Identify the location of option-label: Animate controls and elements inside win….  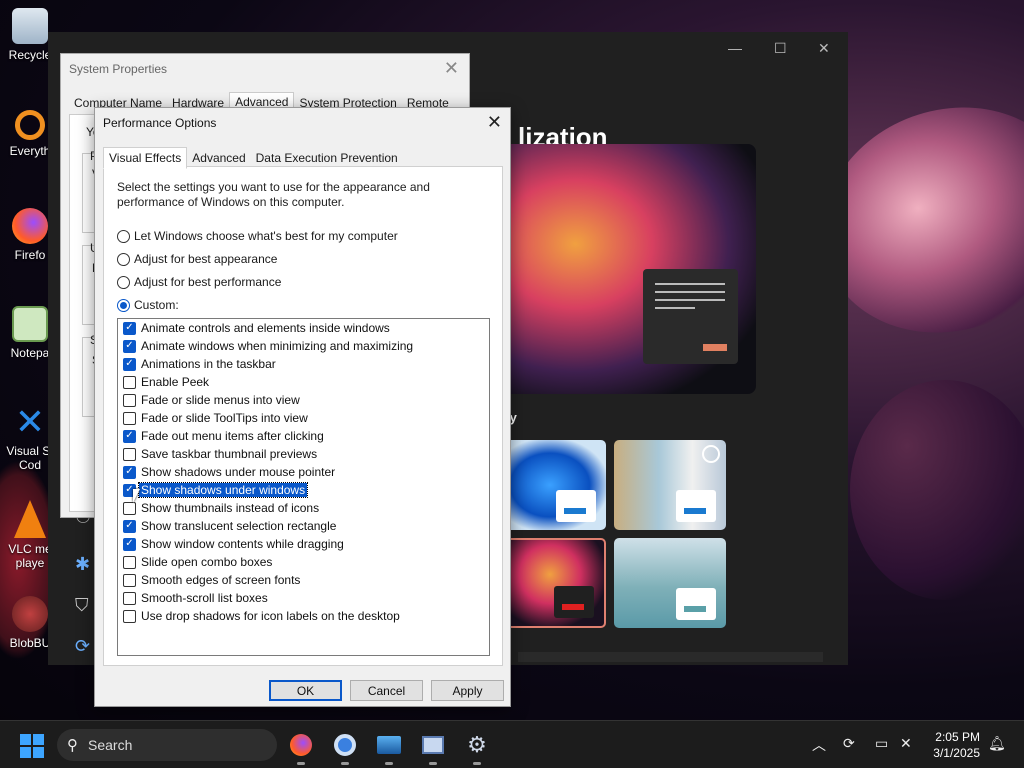
(265, 328).